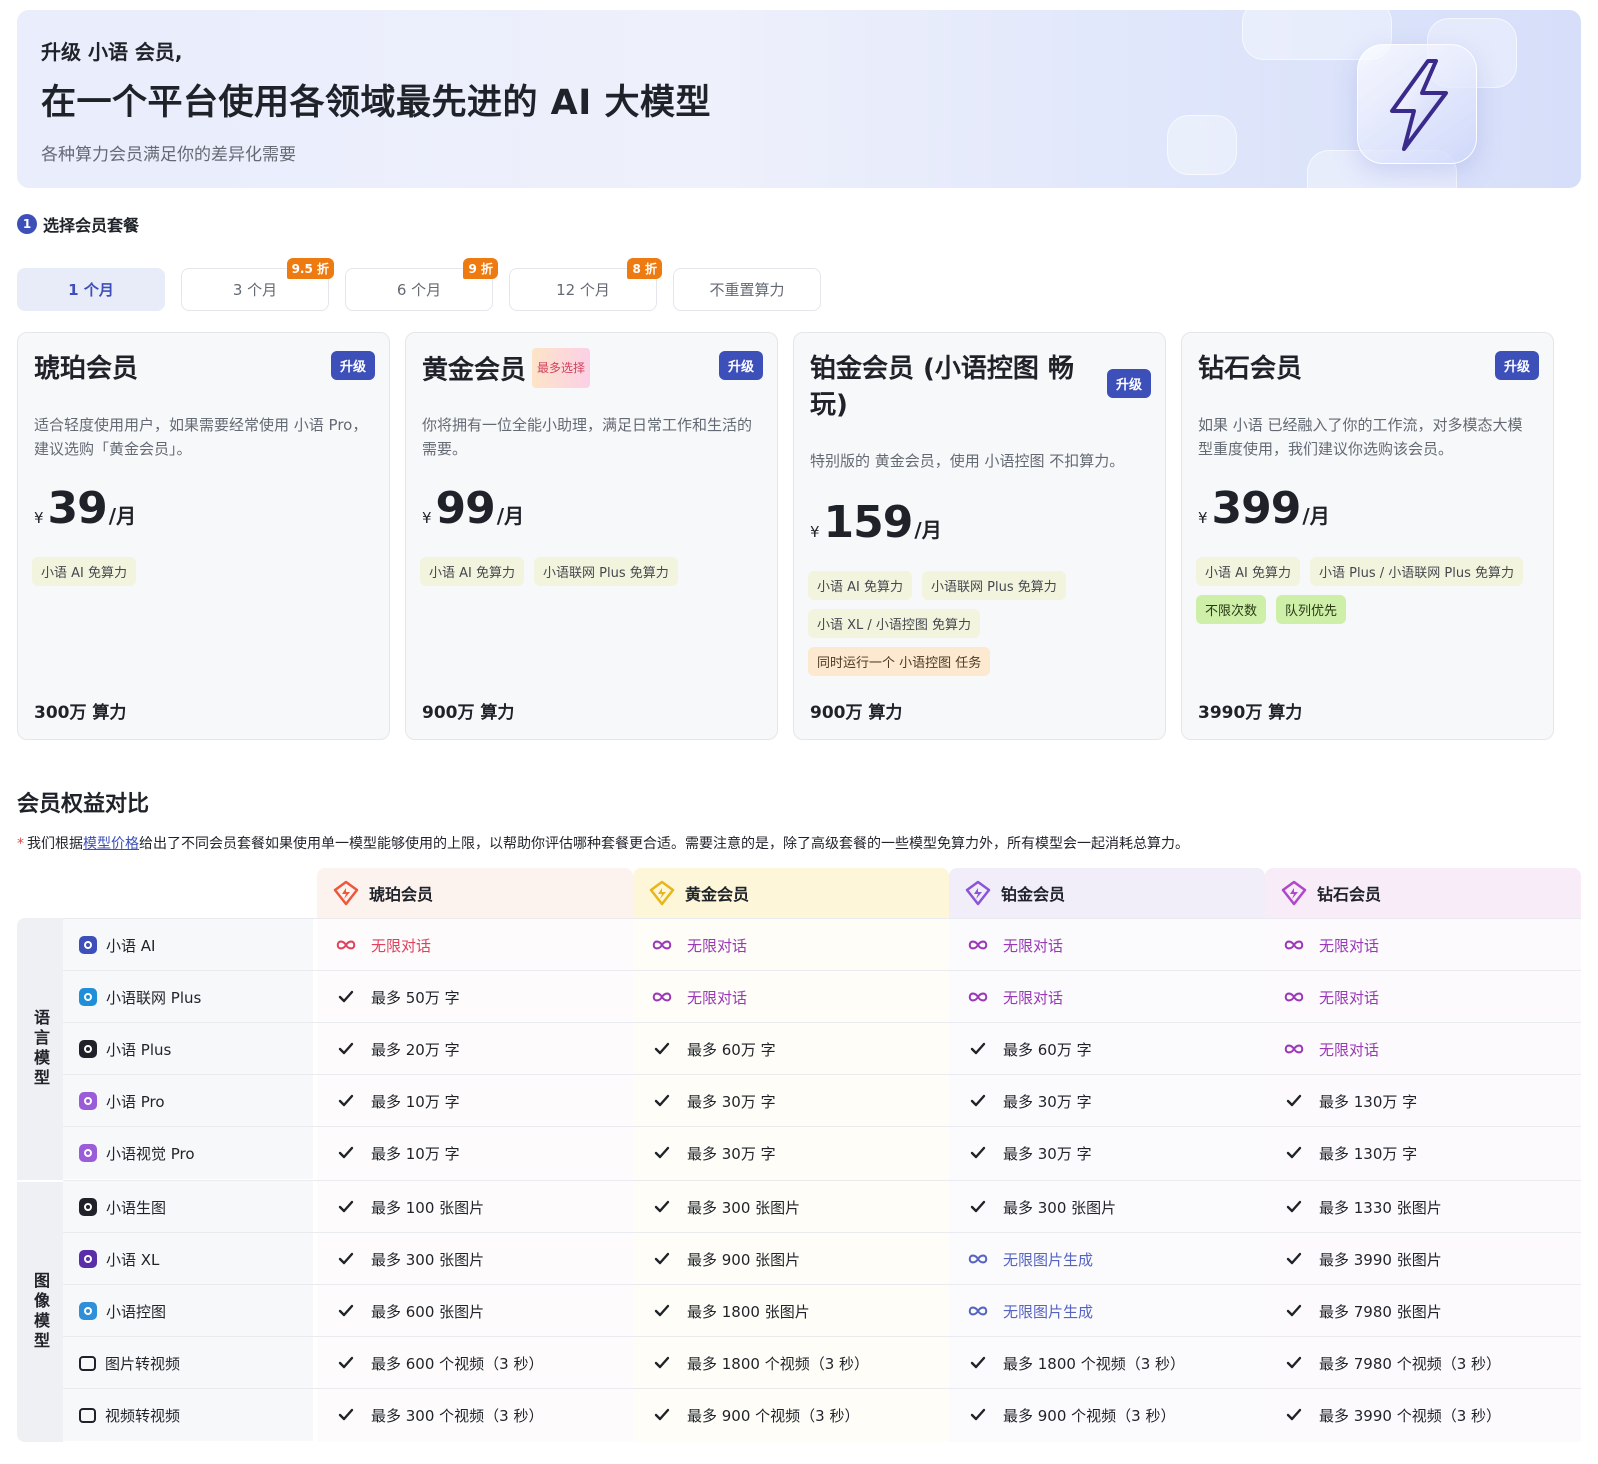  I want to click on table-cell: 最多 900 个视频（3 秒）, so click(791, 1415).